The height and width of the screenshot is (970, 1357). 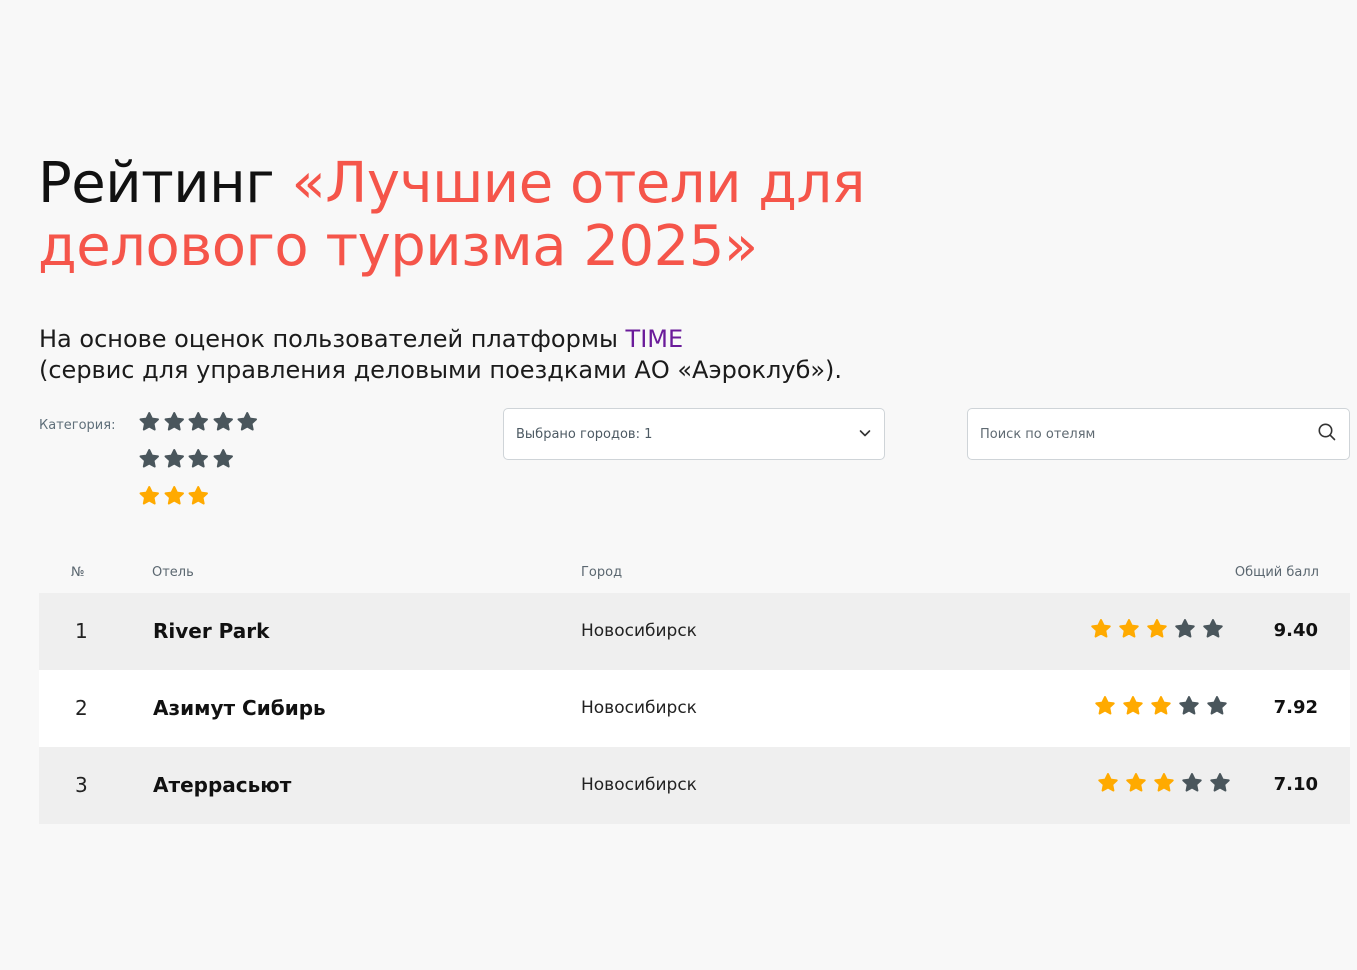 I want to click on category-option-3-stars, so click(x=174, y=497).